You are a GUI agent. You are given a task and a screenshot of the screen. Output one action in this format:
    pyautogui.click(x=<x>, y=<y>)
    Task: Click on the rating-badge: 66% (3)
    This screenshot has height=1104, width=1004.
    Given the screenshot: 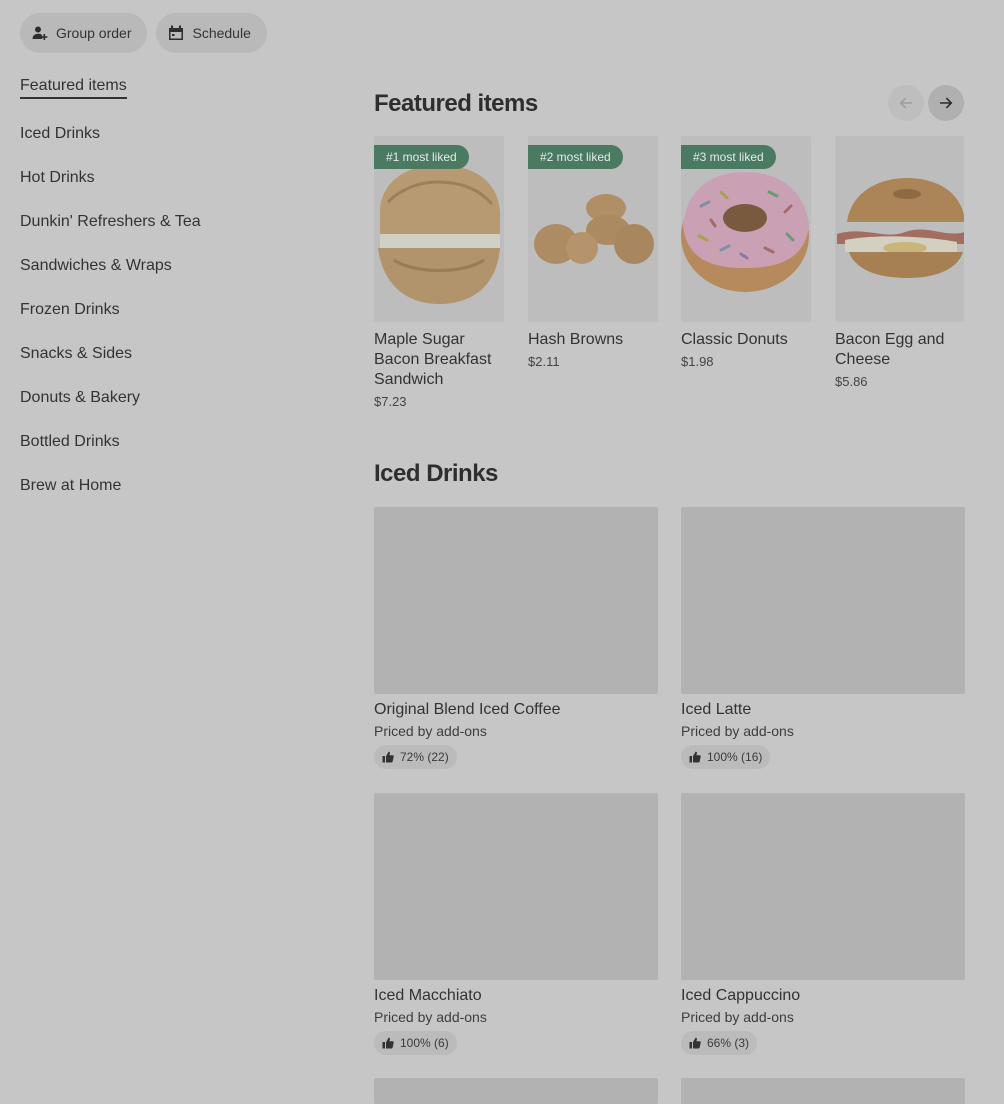 What is the action you would take?
    pyautogui.click(x=719, y=1043)
    